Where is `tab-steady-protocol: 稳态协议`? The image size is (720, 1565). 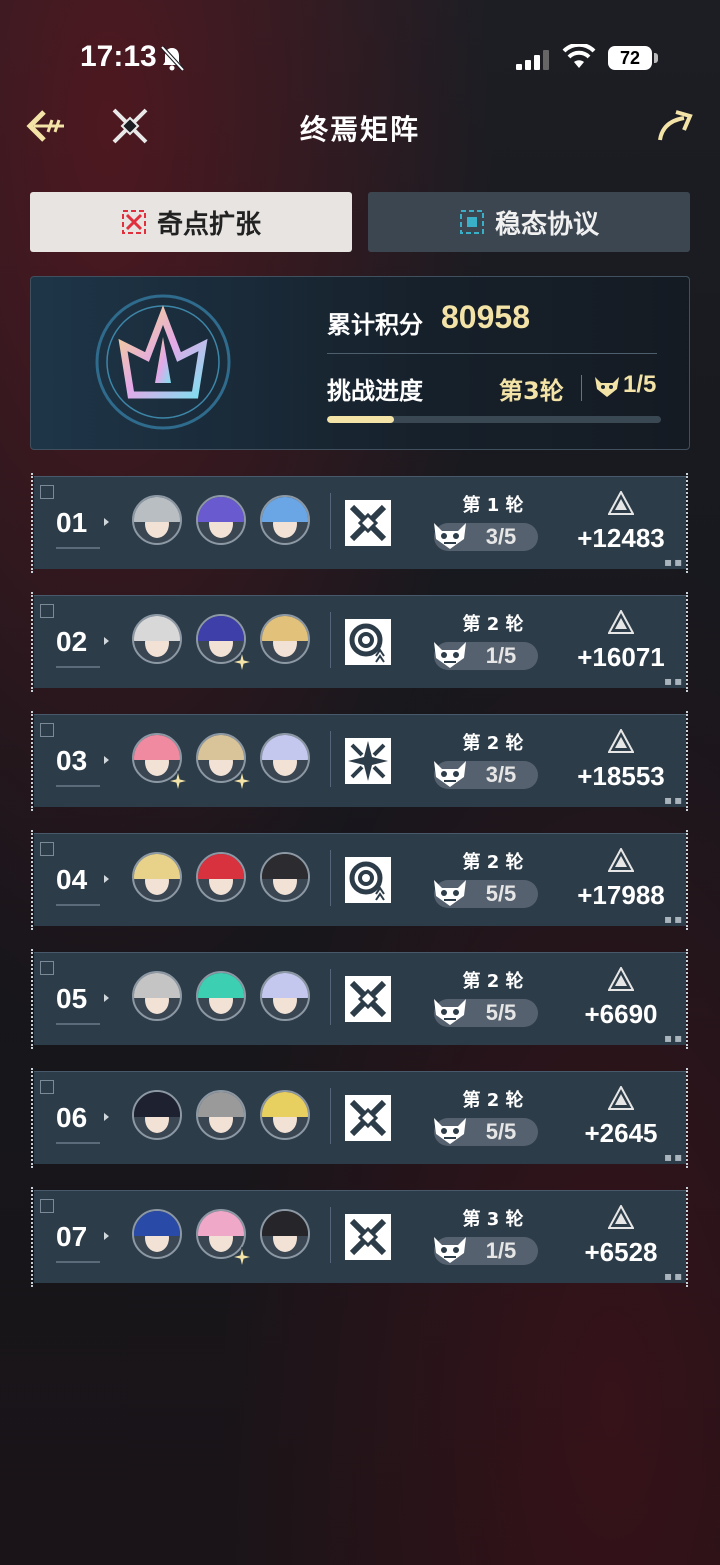 tab-steady-protocol: 稳态协议 is located at coordinates (529, 222).